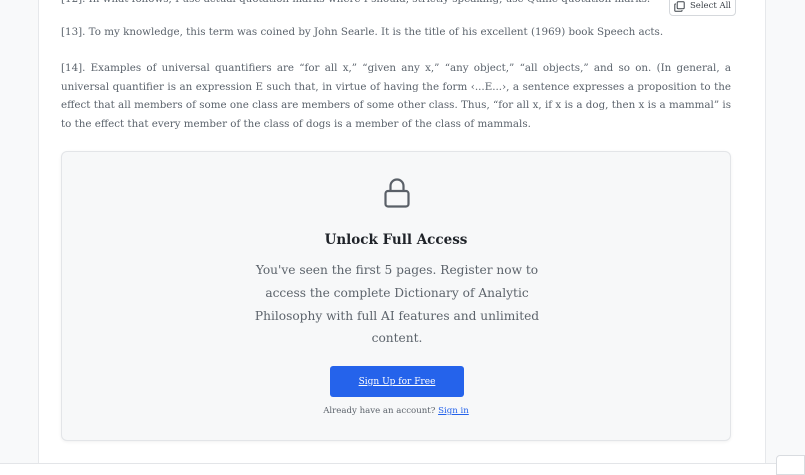 The width and height of the screenshot is (805, 475). I want to click on bottom-bar, so click(402, 469).